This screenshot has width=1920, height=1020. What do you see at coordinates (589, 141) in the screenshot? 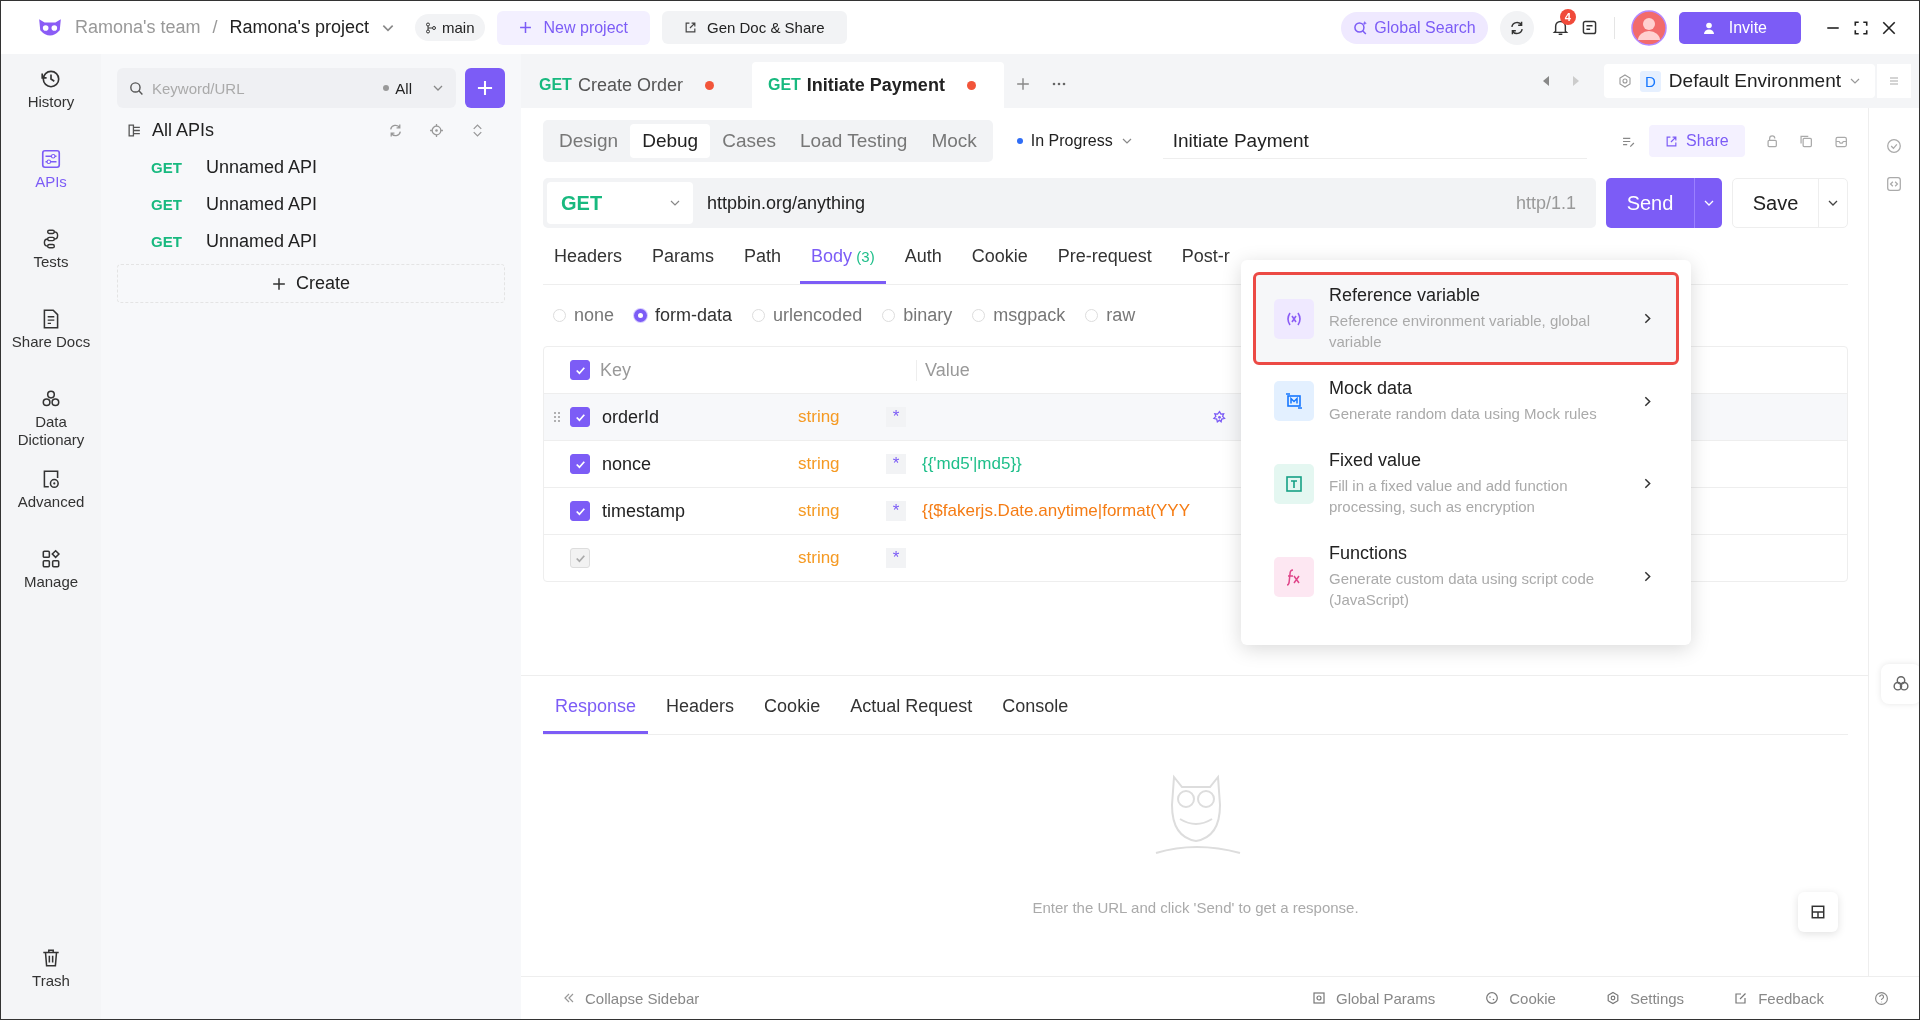
I see `mode-tab: Design` at bounding box center [589, 141].